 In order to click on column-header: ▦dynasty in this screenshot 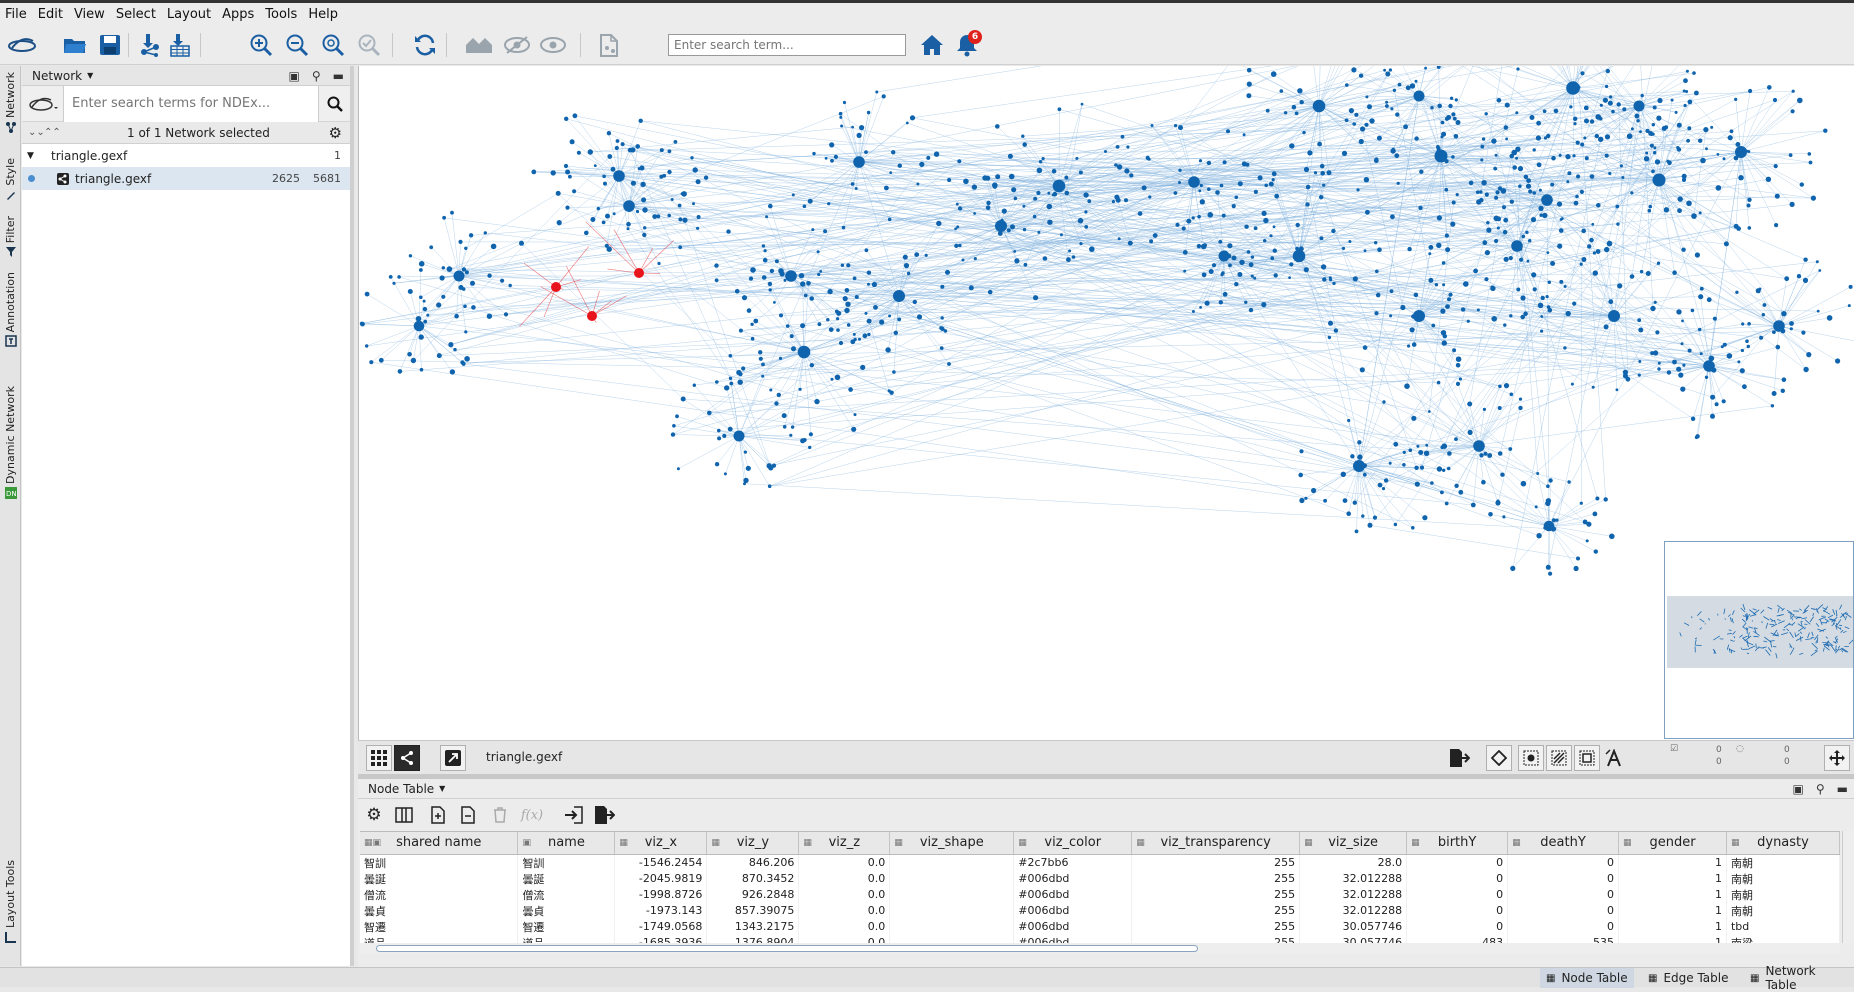, I will do `click(1782, 843)`.